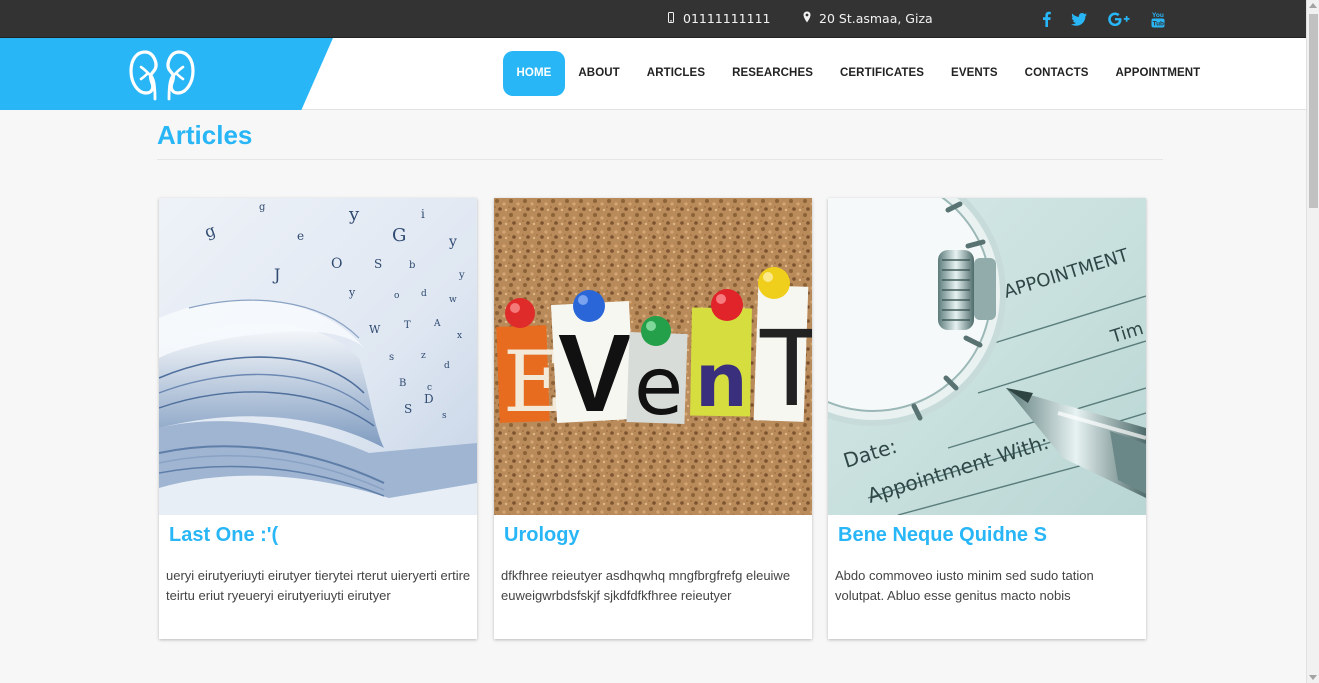  What do you see at coordinates (882, 73) in the screenshot?
I see `nav-certificates: CERTIFICATES` at bounding box center [882, 73].